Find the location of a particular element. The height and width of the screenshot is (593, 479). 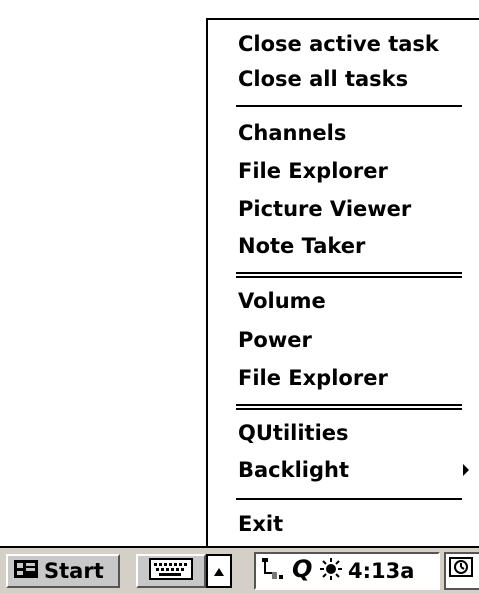

input-panel-toggle-button is located at coordinates (219, 571).